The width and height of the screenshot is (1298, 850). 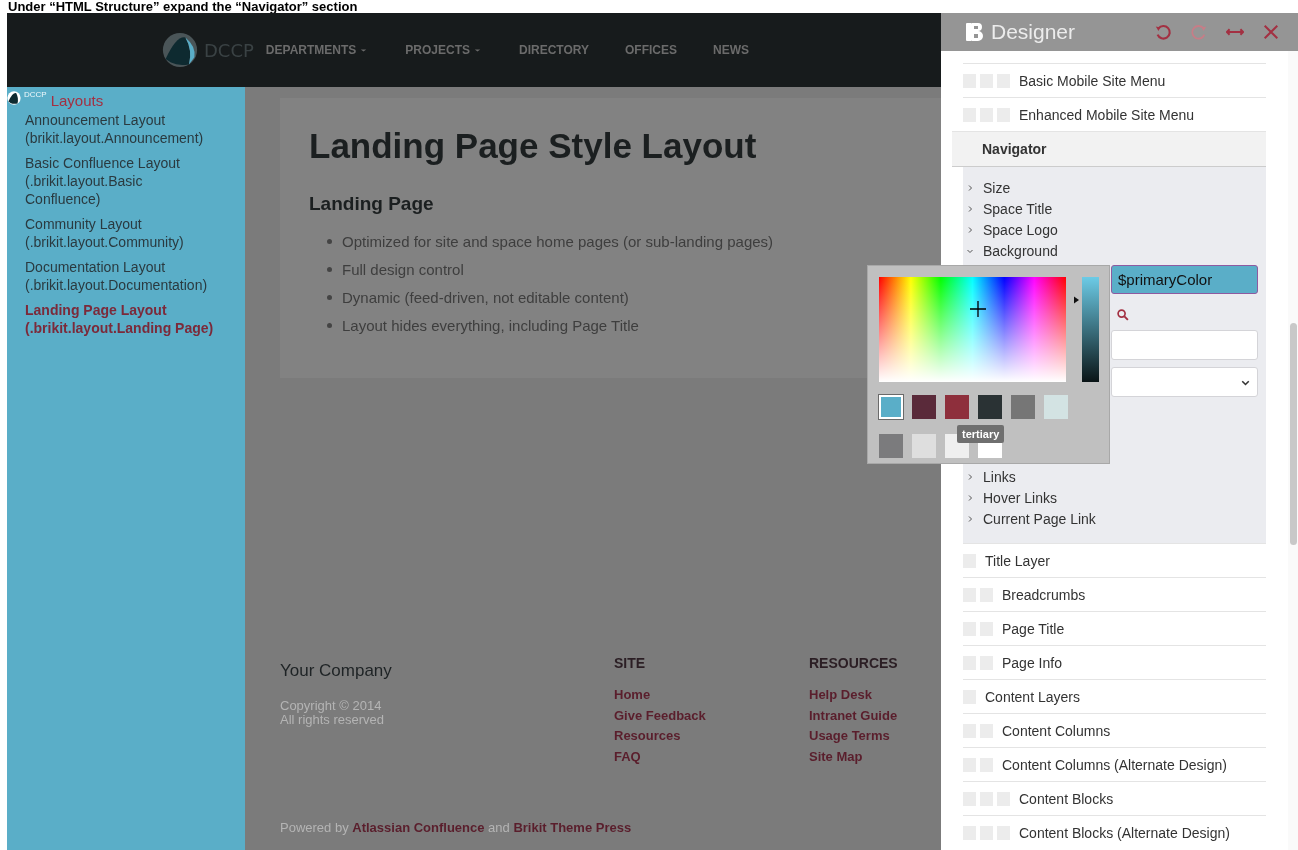 What do you see at coordinates (1109, 149) in the screenshot?
I see `navigator-header: Navigator` at bounding box center [1109, 149].